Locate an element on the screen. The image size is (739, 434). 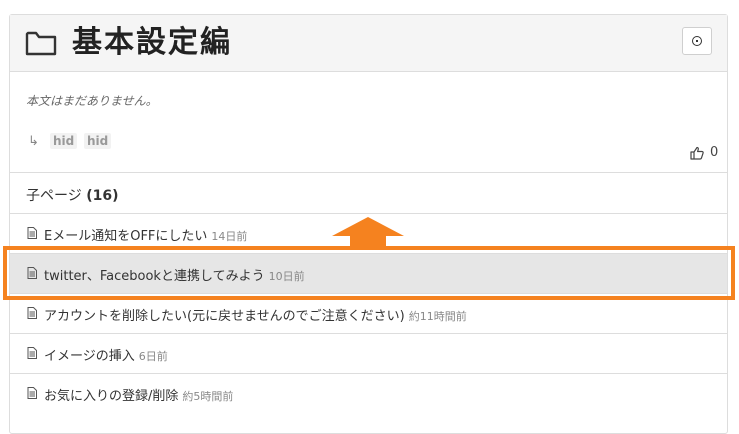
thumbs-up-icon is located at coordinates (697, 153).